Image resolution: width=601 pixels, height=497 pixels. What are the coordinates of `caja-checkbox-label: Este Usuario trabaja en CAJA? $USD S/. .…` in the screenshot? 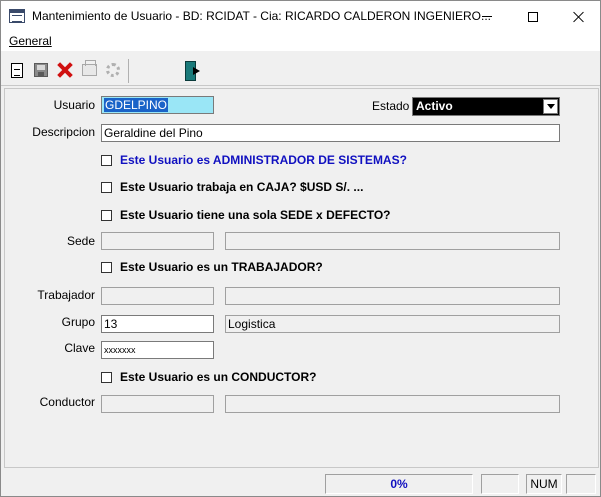 It's located at (242, 187).